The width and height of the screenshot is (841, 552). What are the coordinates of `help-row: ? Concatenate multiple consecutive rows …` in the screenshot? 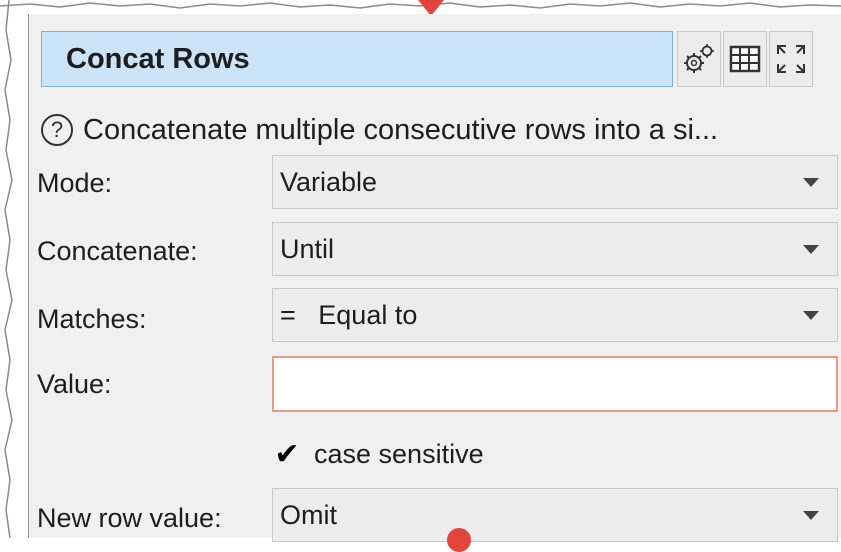 It's located at (441, 130).